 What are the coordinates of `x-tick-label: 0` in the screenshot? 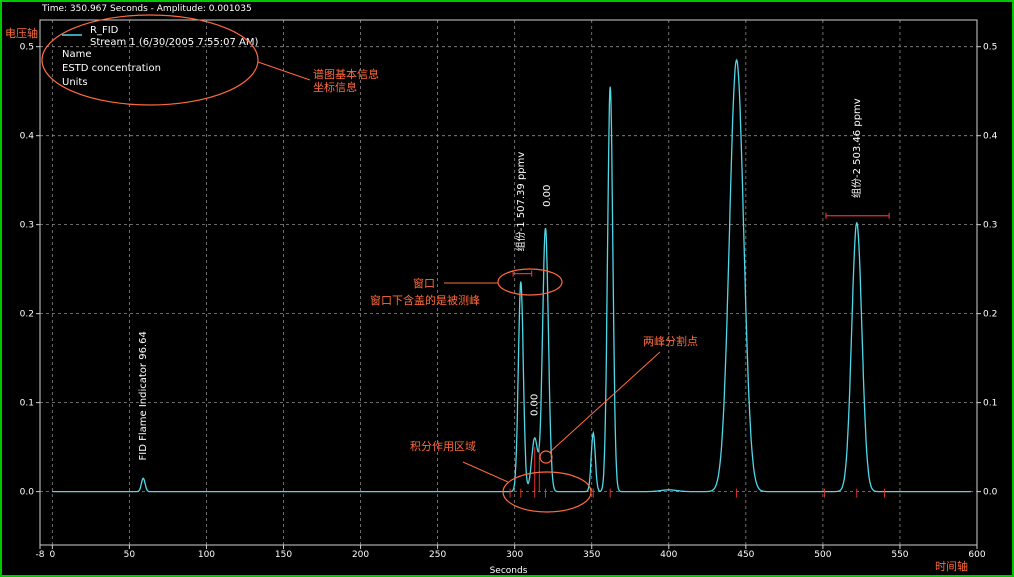 It's located at (52, 555).